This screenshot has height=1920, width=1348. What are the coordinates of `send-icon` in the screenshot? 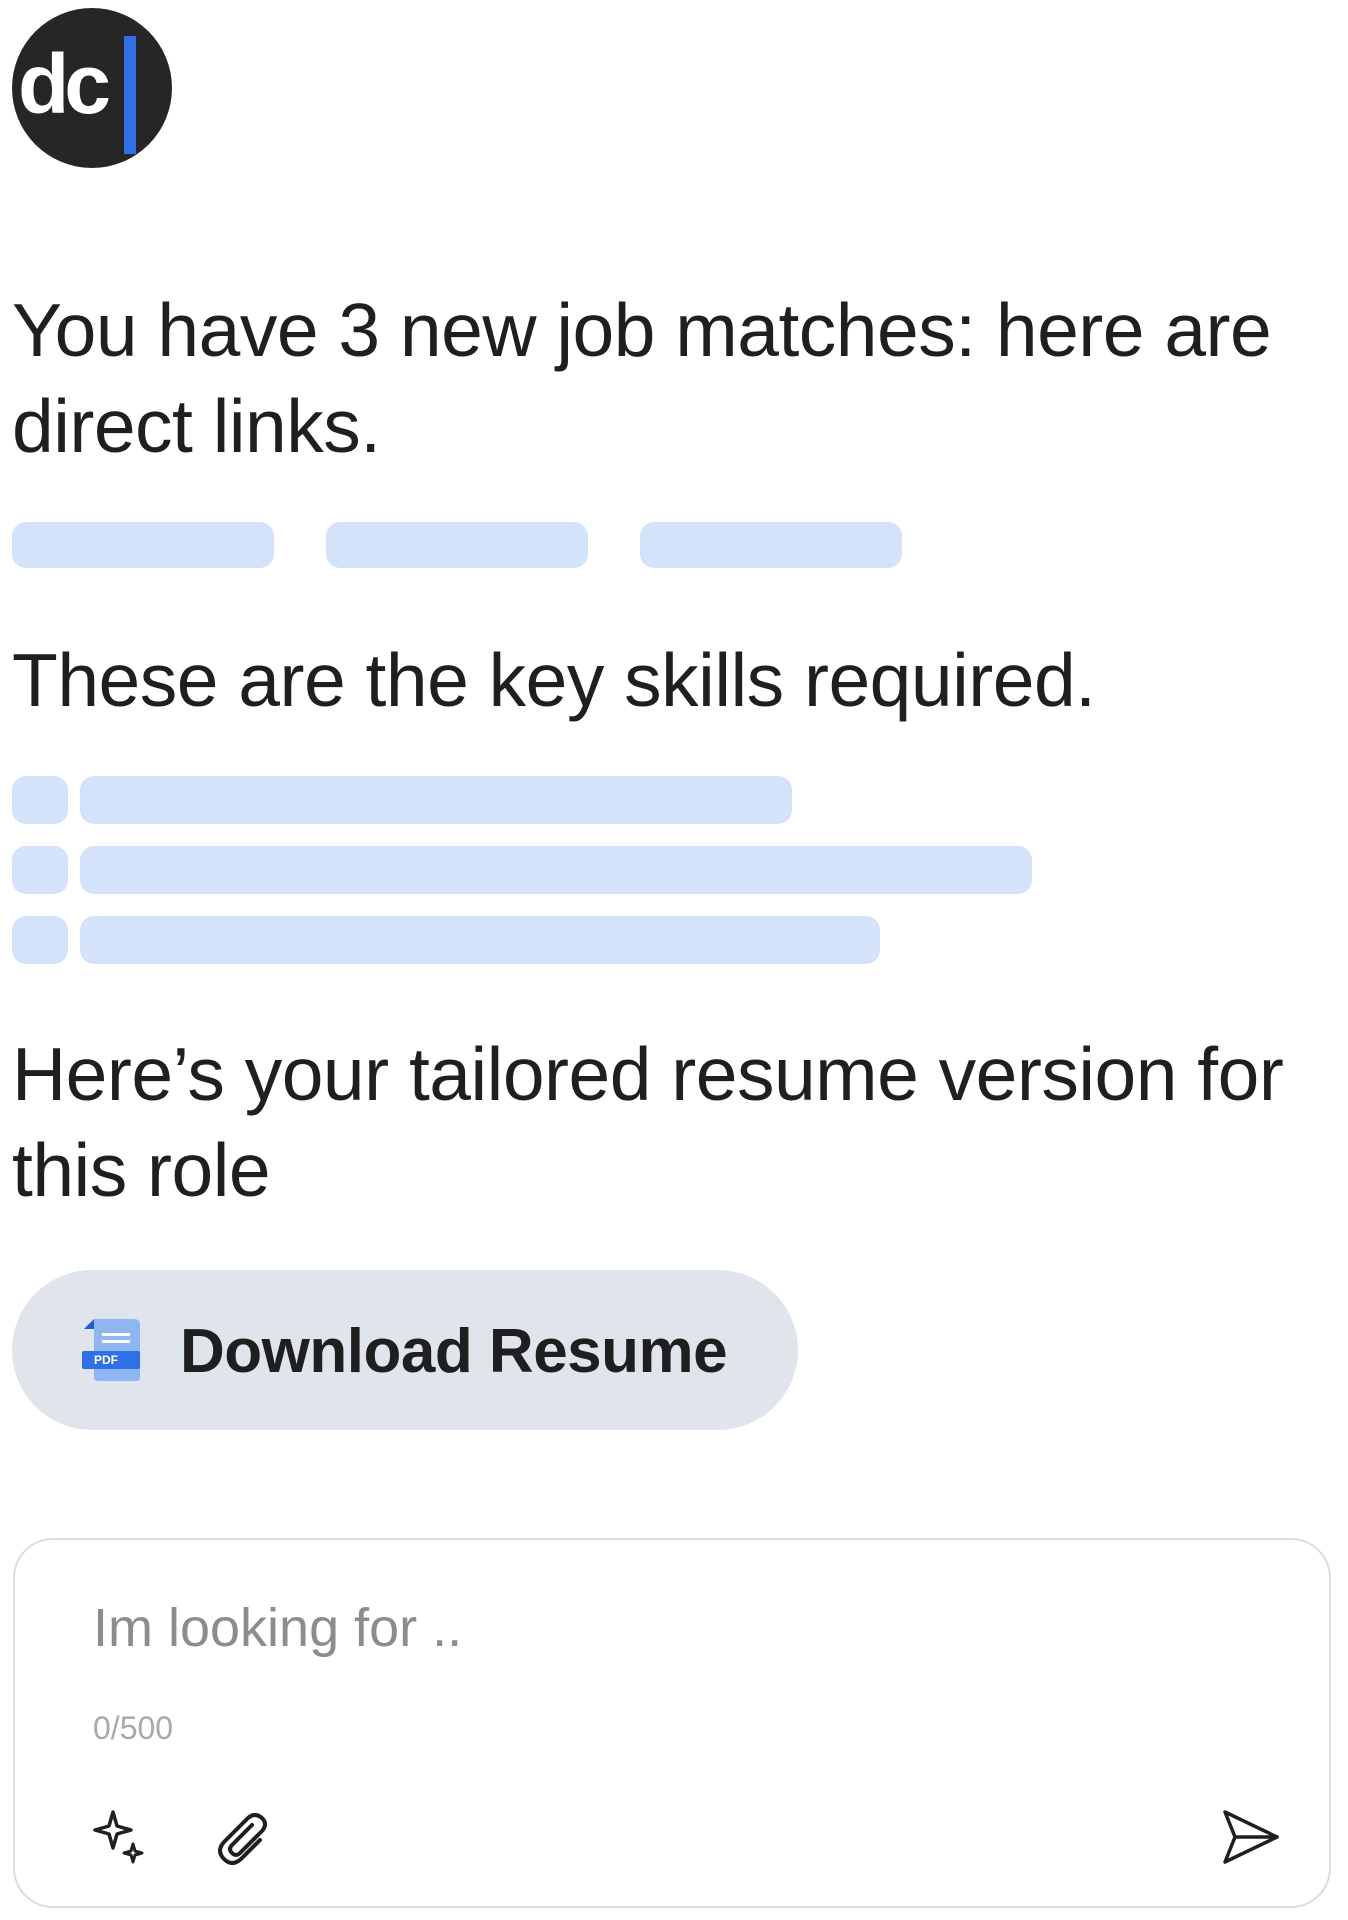 It's located at (1251, 1837).